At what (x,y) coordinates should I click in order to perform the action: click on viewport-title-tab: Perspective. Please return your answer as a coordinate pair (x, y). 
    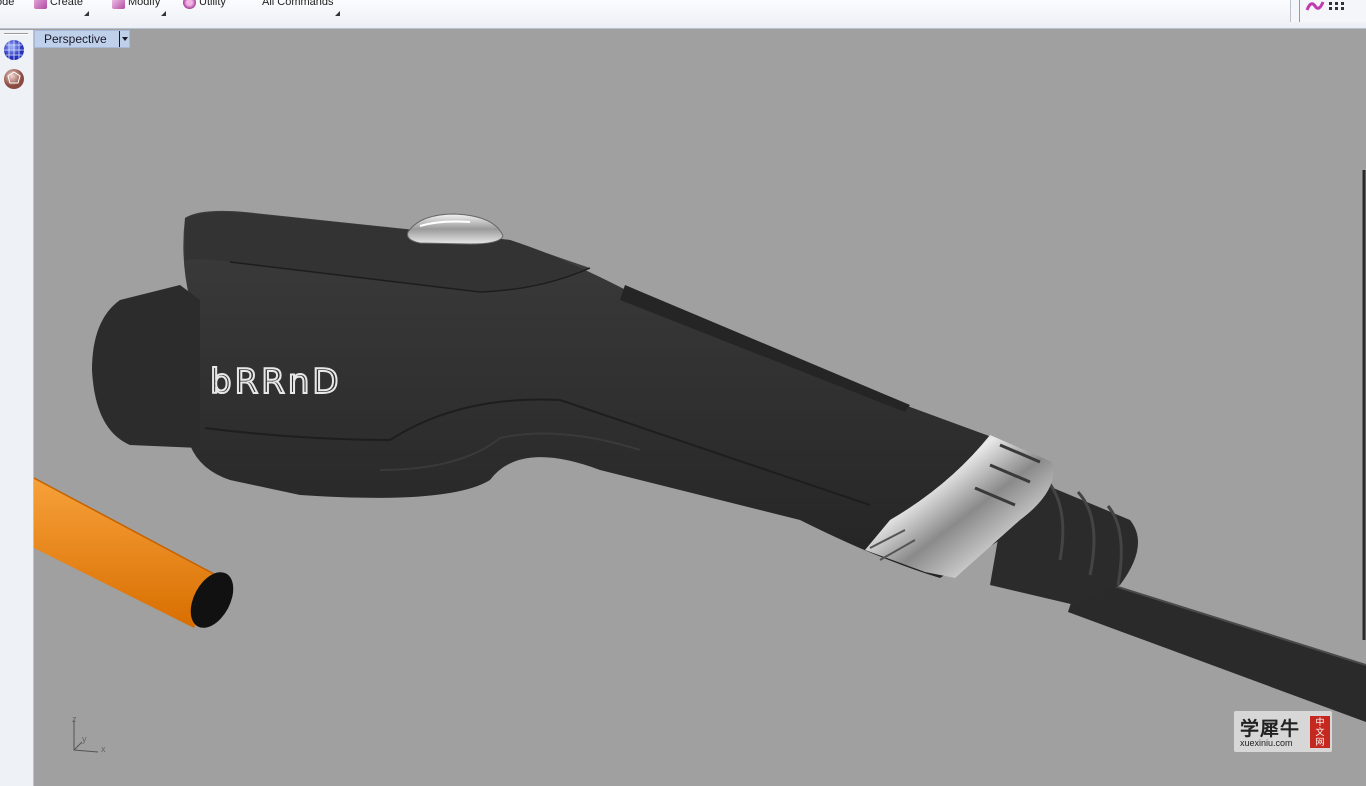
    Looking at the image, I should click on (82, 39).